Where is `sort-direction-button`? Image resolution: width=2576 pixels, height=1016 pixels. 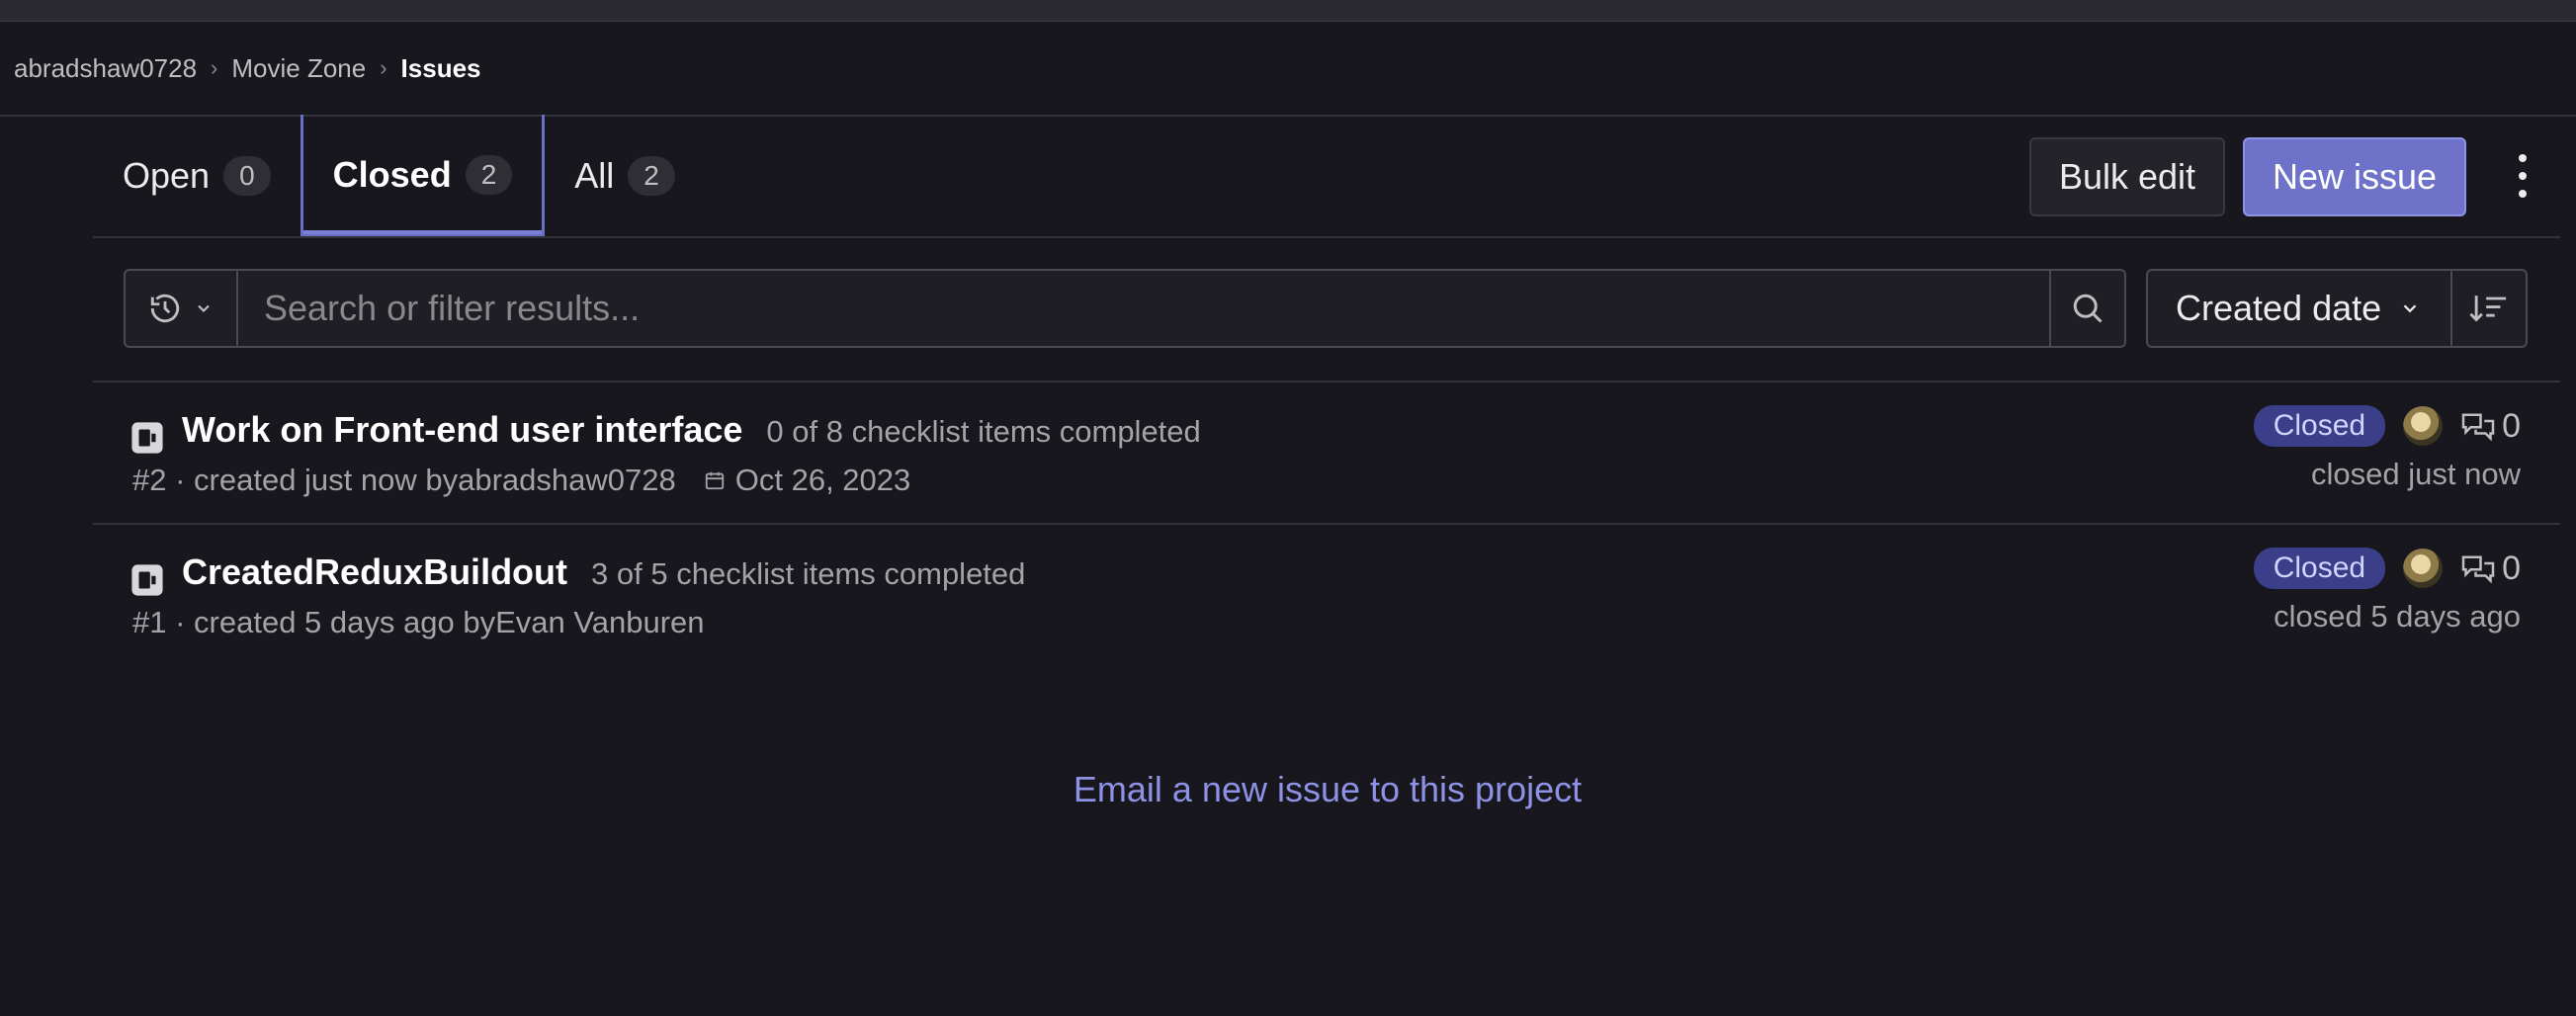 sort-direction-button is located at coordinates (2488, 308).